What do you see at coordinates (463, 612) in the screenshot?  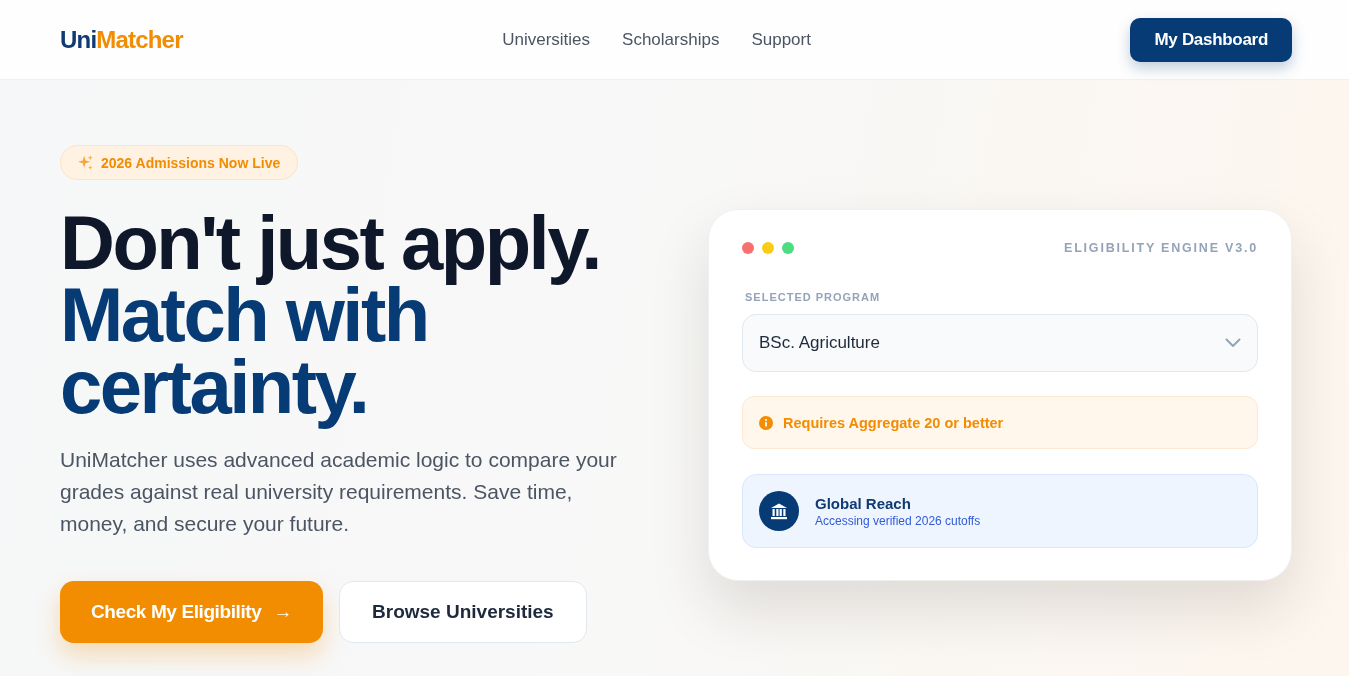 I see `browse-universities-button: Browse Universities` at bounding box center [463, 612].